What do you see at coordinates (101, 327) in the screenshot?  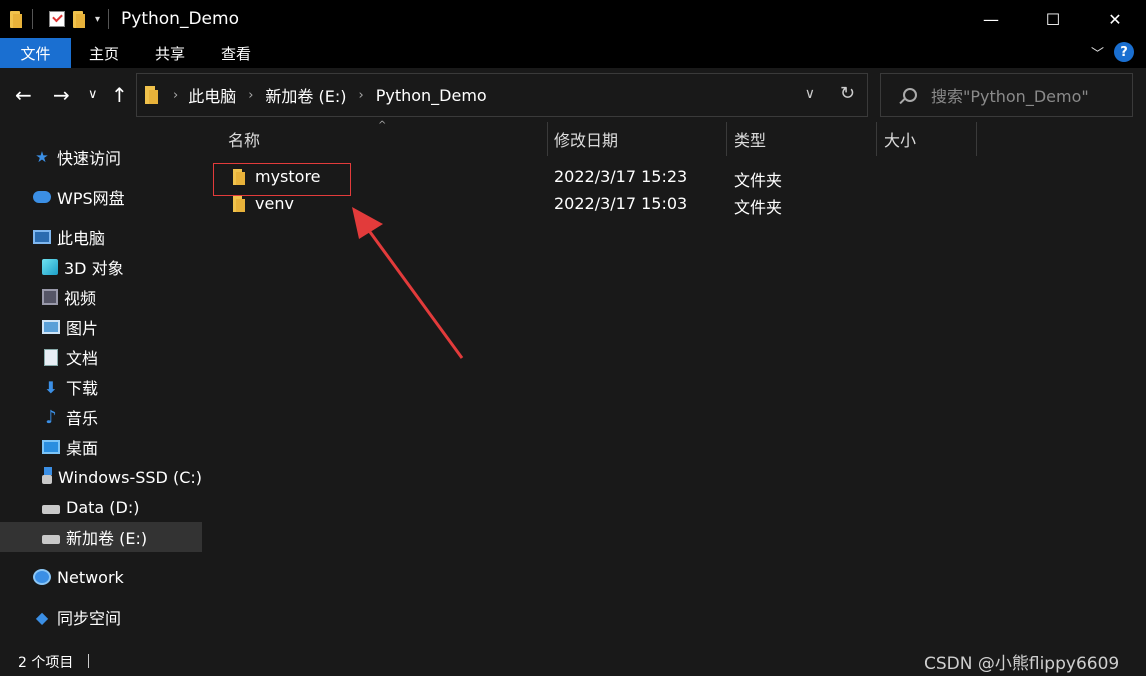 I see `sidebar-item-pictures: 图片` at bounding box center [101, 327].